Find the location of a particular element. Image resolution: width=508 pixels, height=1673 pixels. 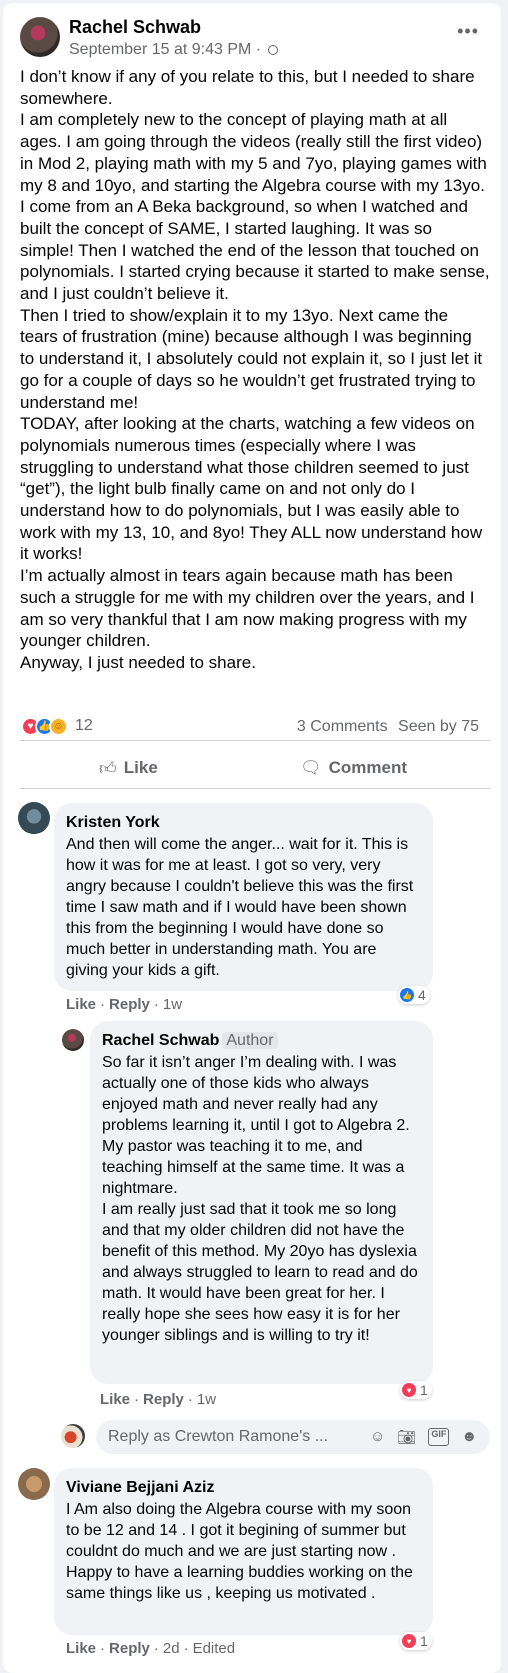

current-user-avatar is located at coordinates (73, 1436).